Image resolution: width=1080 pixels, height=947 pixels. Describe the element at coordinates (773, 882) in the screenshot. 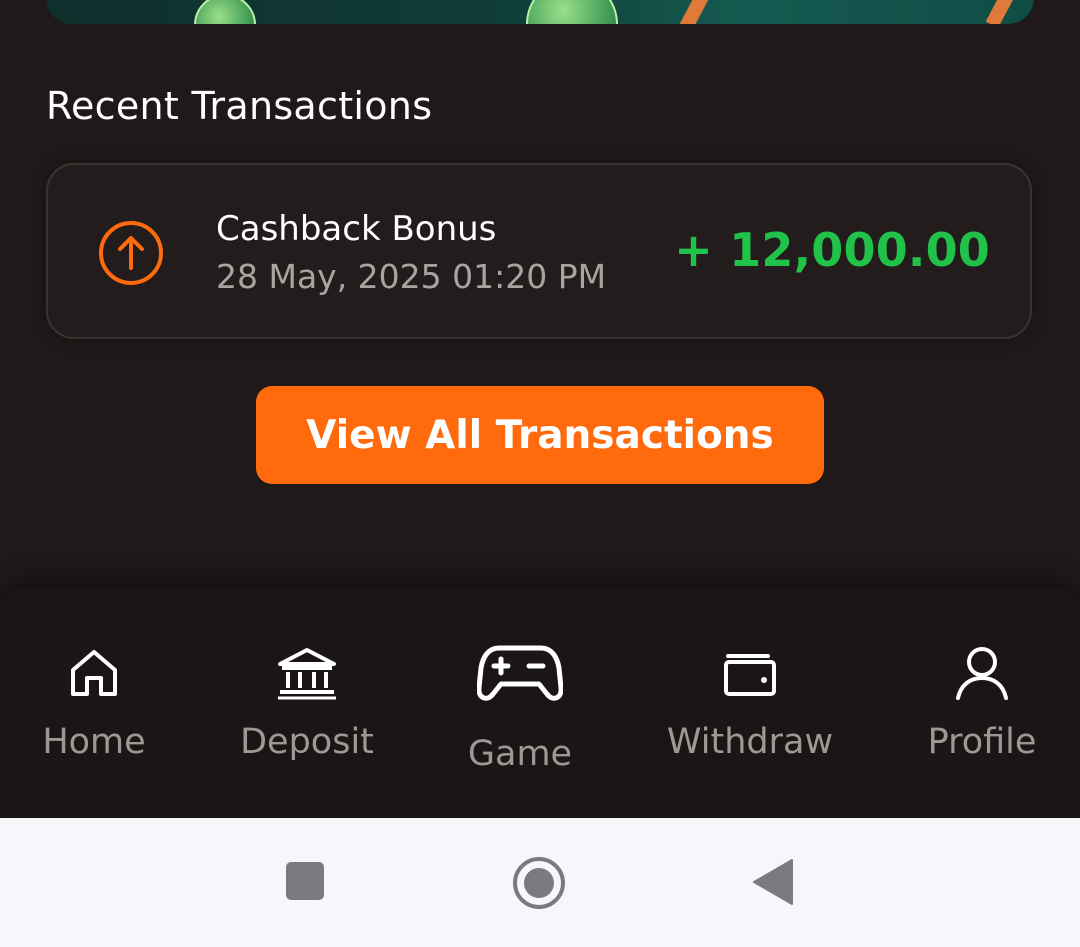

I see `back-triangle-icon` at that location.